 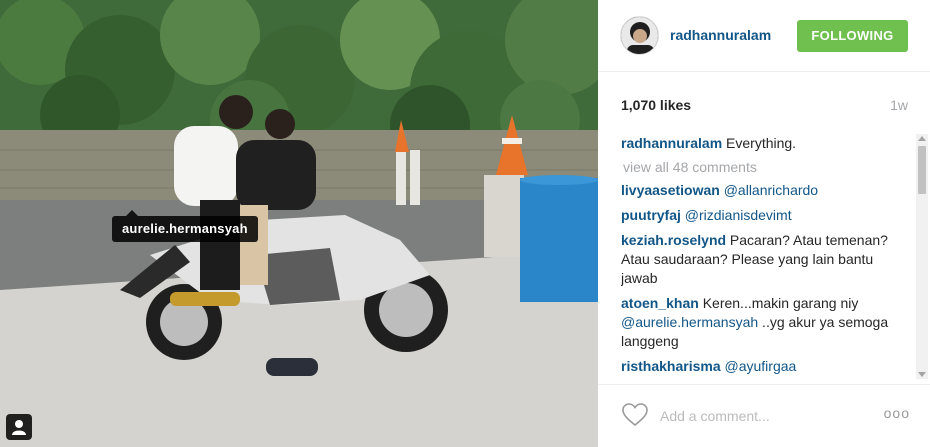 What do you see at coordinates (899, 105) in the screenshot?
I see `post-age: 1w` at bounding box center [899, 105].